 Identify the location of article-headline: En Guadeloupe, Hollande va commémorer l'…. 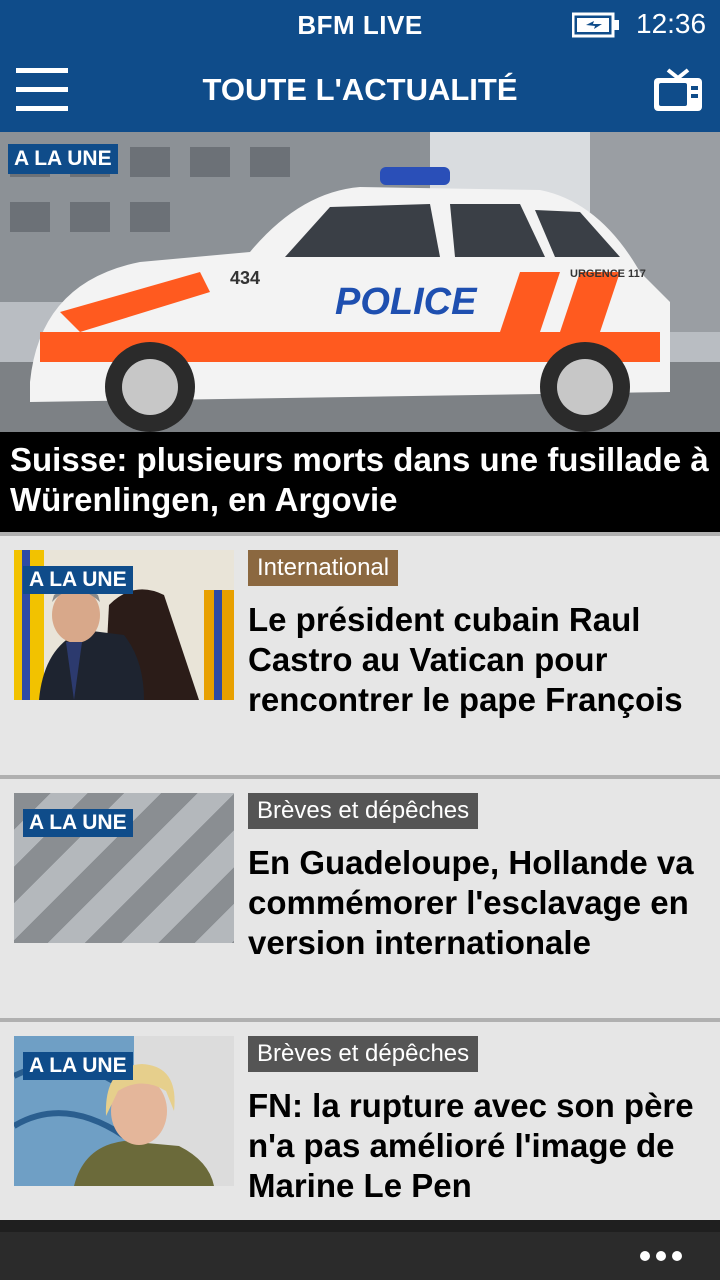
(471, 902).